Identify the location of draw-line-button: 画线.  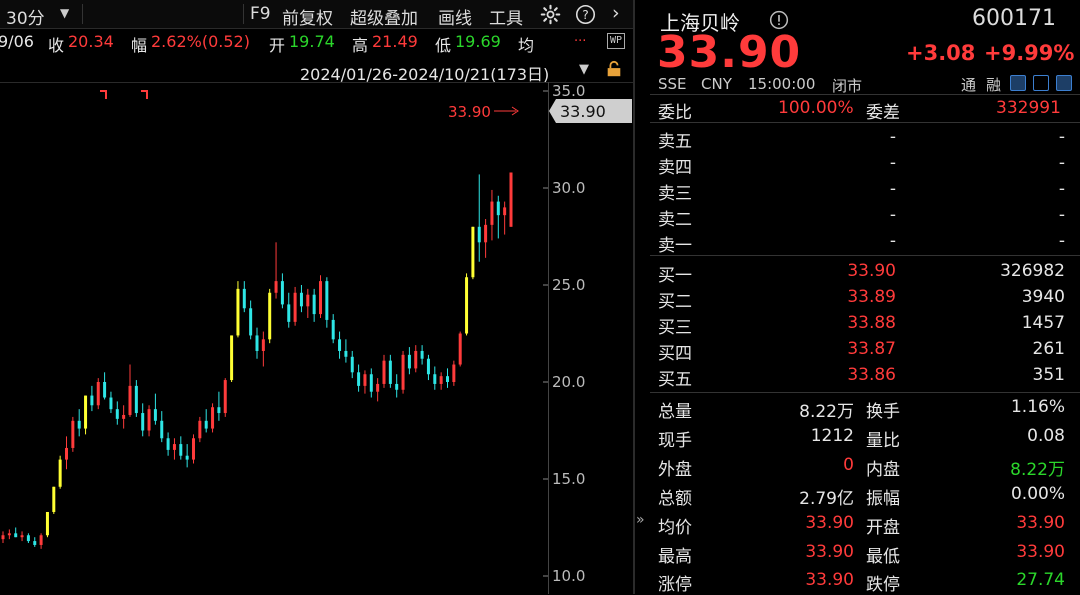
(455, 16).